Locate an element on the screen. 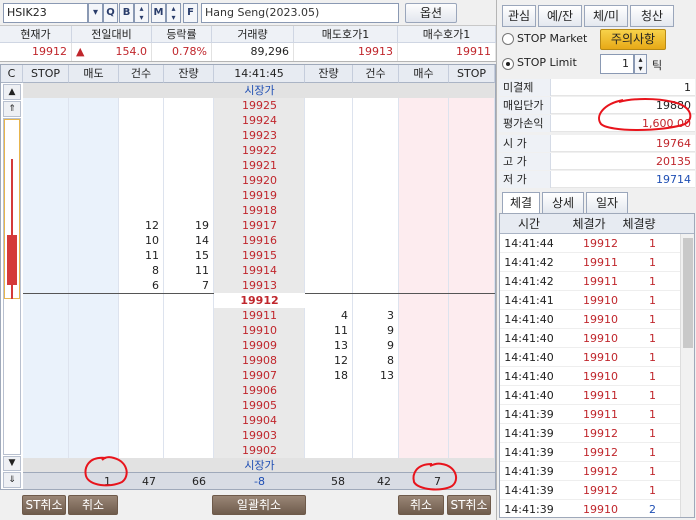  bid-qty: 18 is located at coordinates (341, 375).